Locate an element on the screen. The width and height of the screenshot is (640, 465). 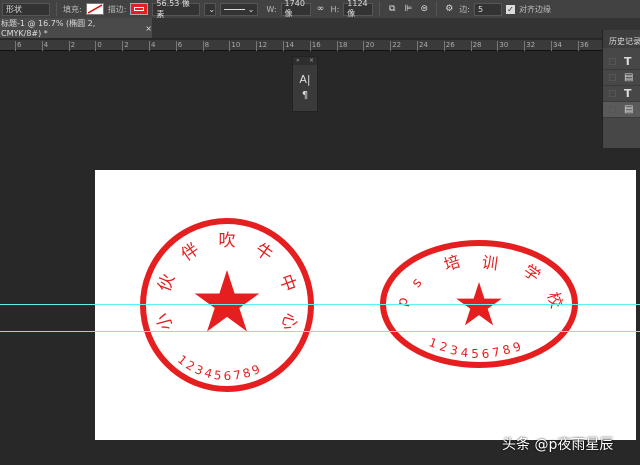
watermark: 头条 @p夜雨星辰 is located at coordinates (558, 445).